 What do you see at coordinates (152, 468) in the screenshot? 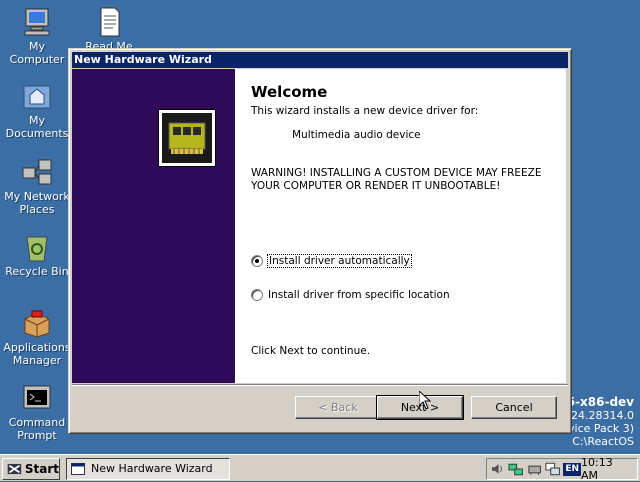
I see `taskbar-item-label: New Hardware Wizard` at bounding box center [152, 468].